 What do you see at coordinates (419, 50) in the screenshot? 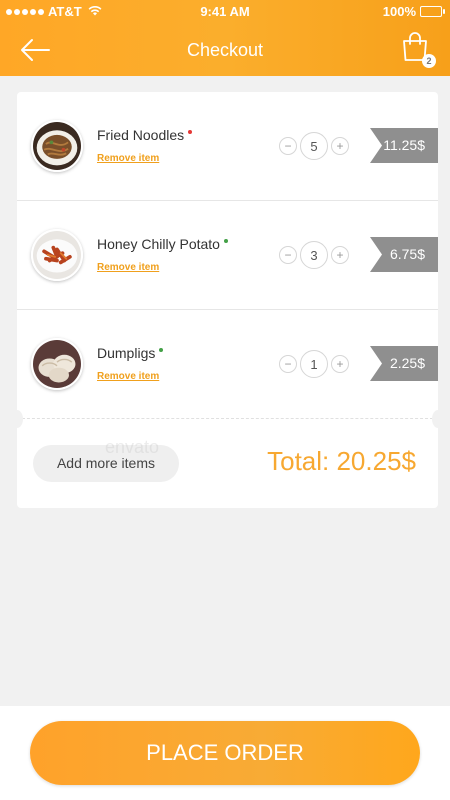
I see `cart-button: 2` at bounding box center [419, 50].